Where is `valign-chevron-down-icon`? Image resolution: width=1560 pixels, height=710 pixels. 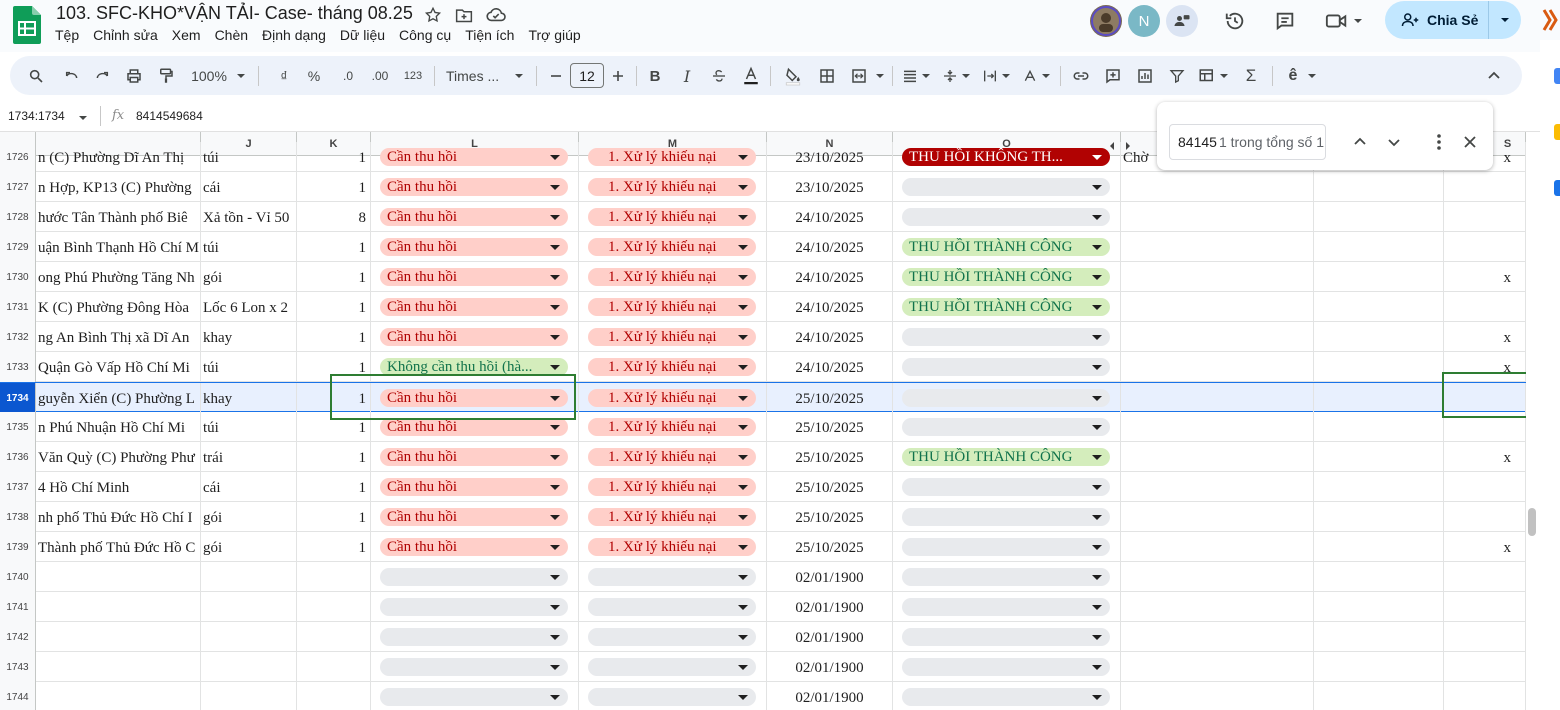
valign-chevron-down-icon is located at coordinates (966, 76).